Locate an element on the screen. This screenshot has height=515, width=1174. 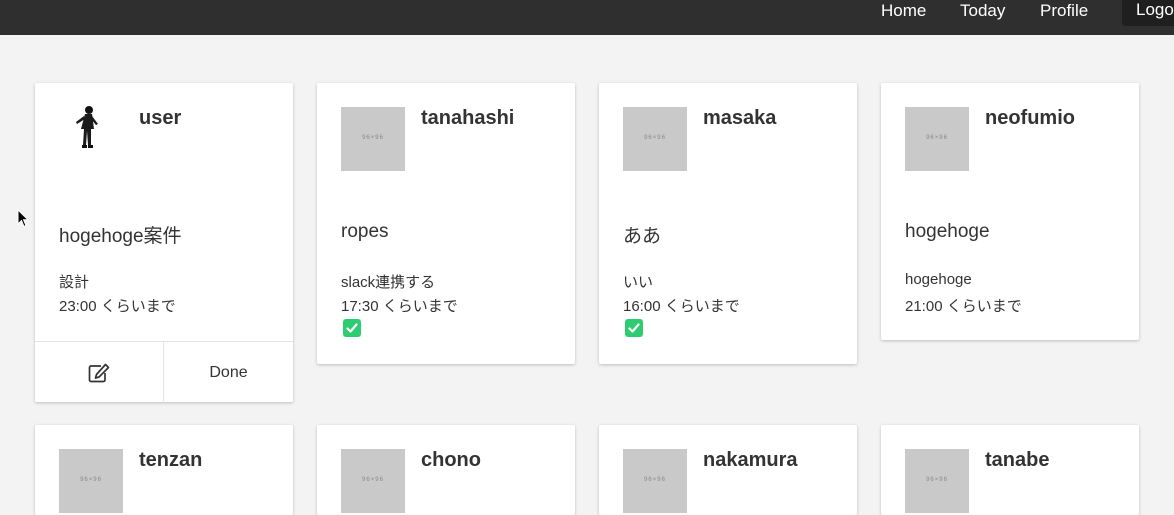
card-username: chono is located at coordinates (451, 460).